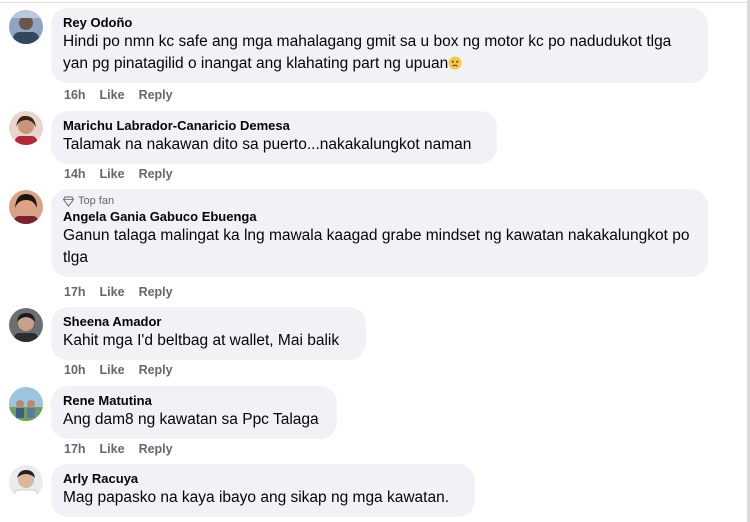 The width and height of the screenshot is (750, 522). Describe the element at coordinates (75, 370) in the screenshot. I see `comment-time: 10h` at that location.